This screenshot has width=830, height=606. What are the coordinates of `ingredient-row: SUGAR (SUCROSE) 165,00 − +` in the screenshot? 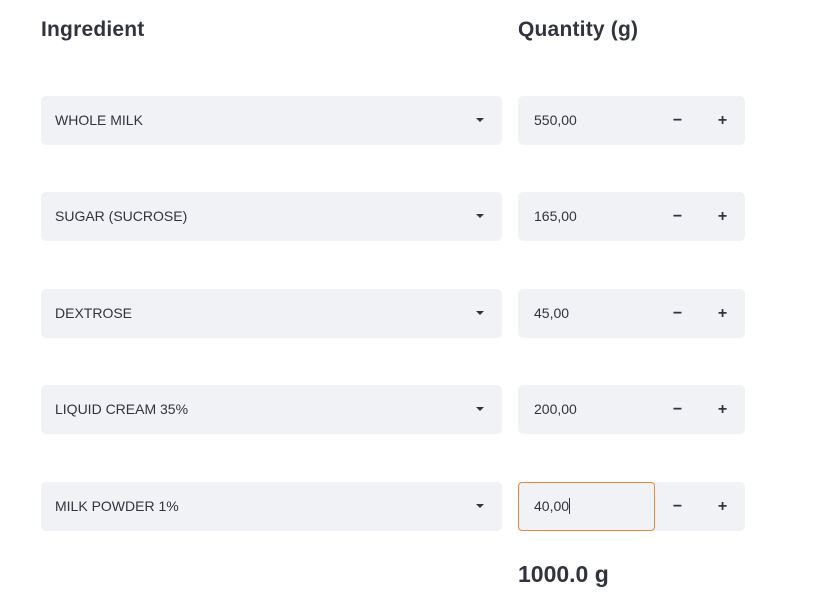 It's located at (415, 216).